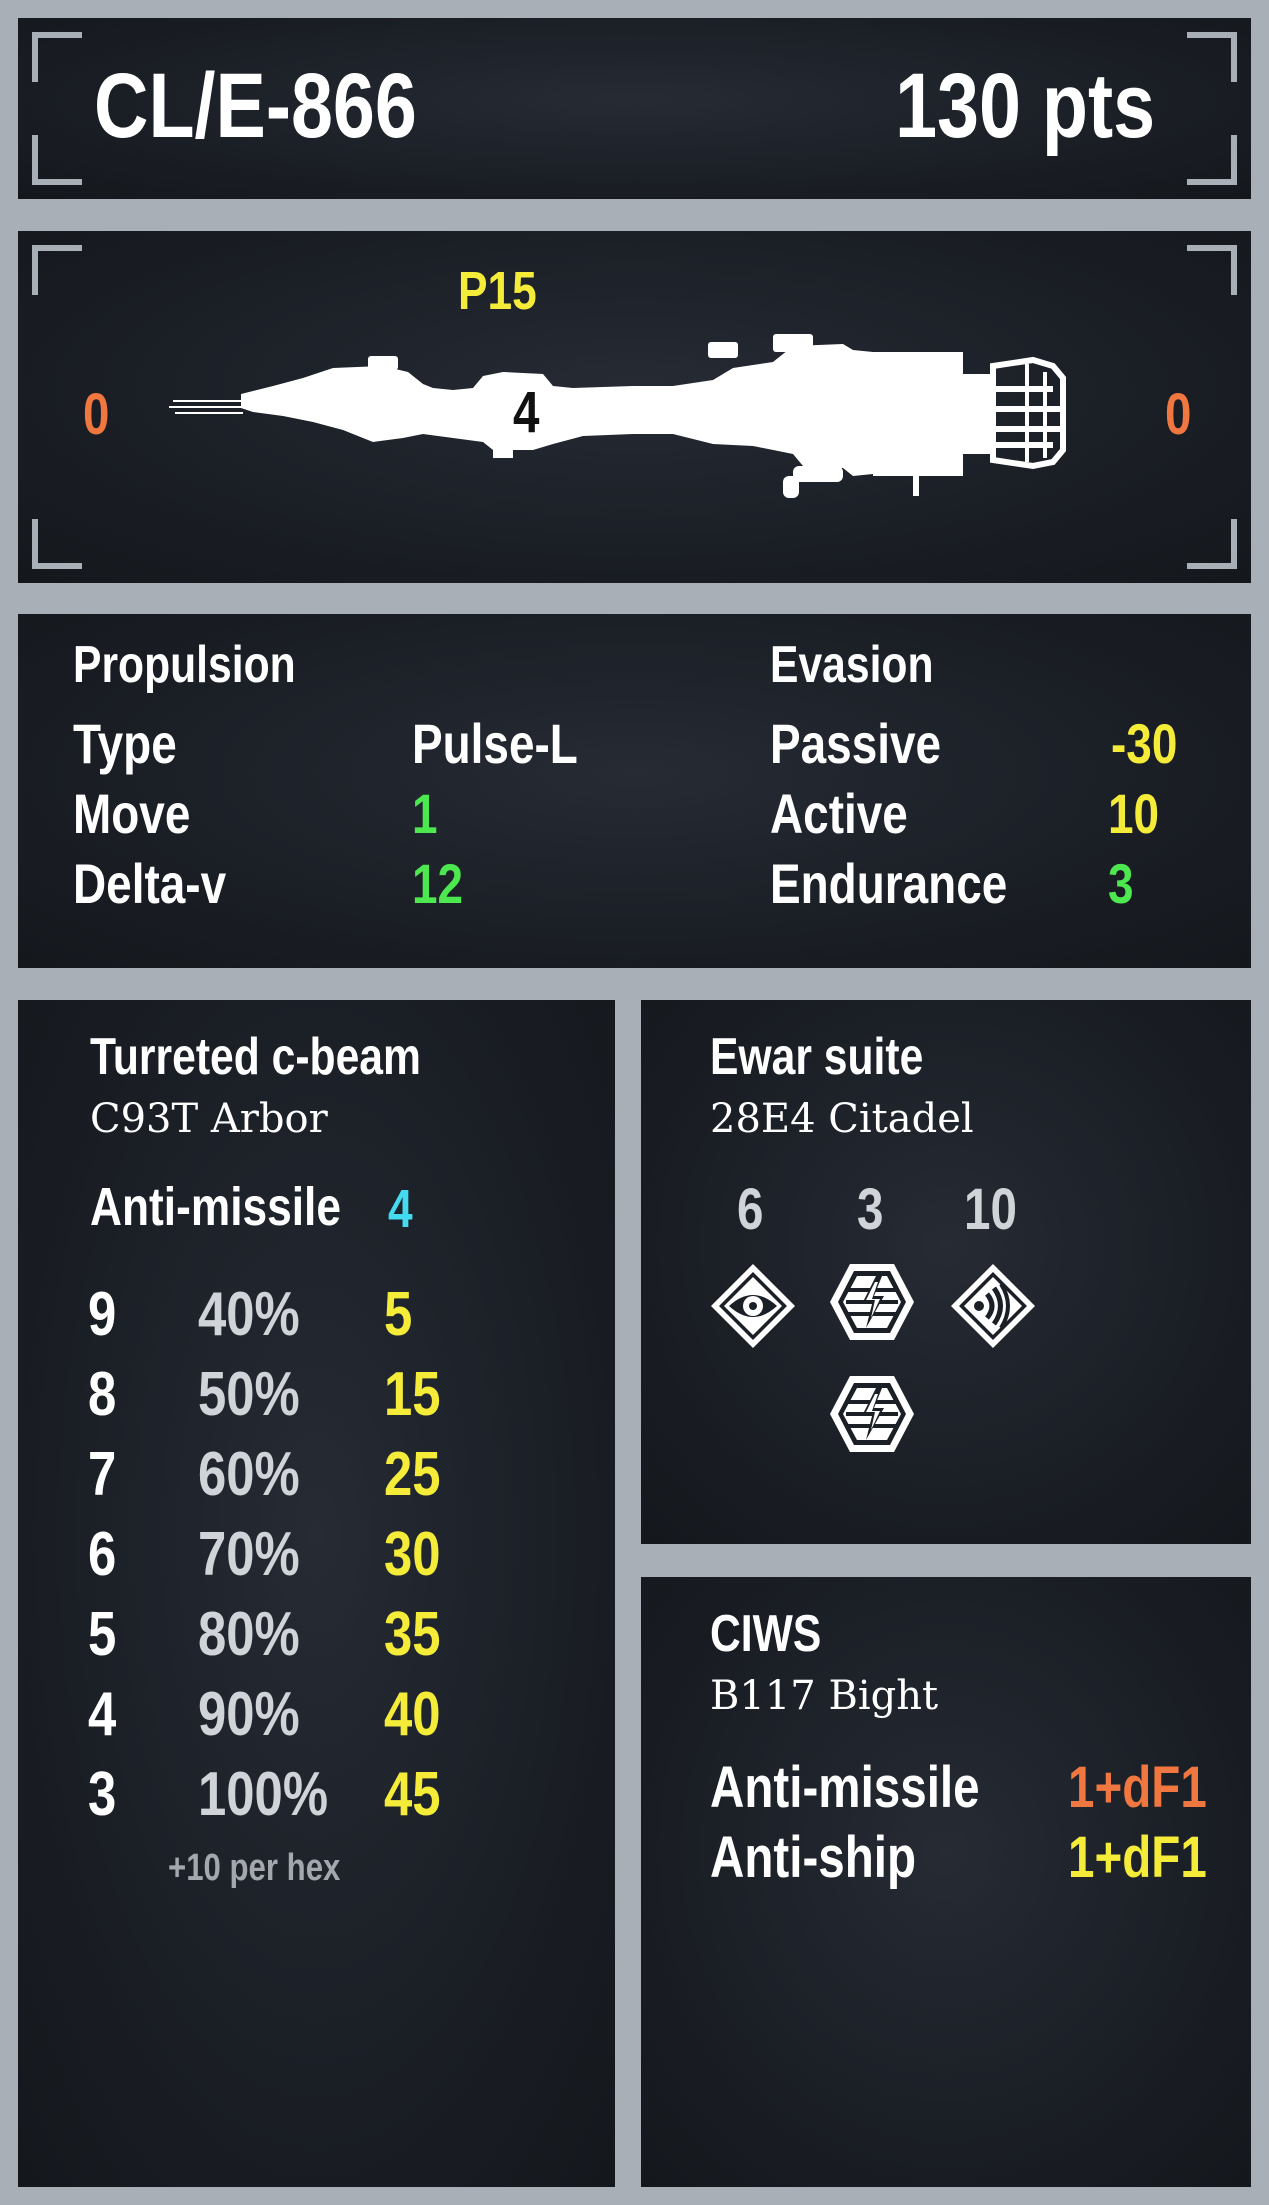  I want to click on weapon-title: Turreted c-beam, so click(255, 1057).